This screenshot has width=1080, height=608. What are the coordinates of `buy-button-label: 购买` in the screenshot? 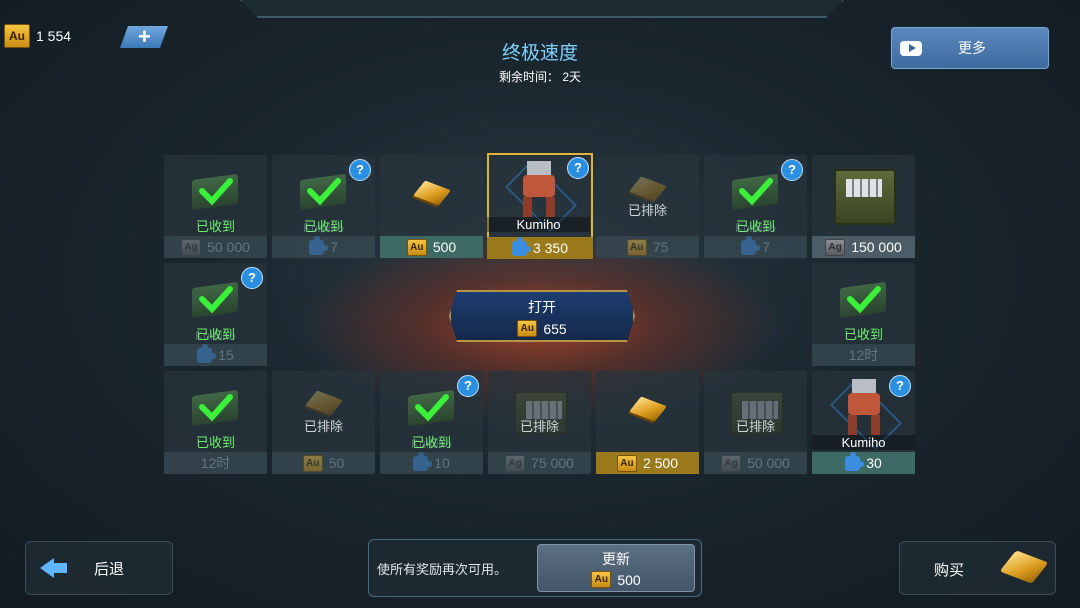 It's located at (949, 570).